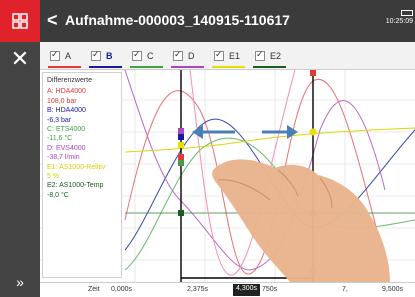 The width and height of the screenshot is (415, 297). Describe the element at coordinates (146, 57) in the screenshot. I see `tab-channel-c: C` at that location.